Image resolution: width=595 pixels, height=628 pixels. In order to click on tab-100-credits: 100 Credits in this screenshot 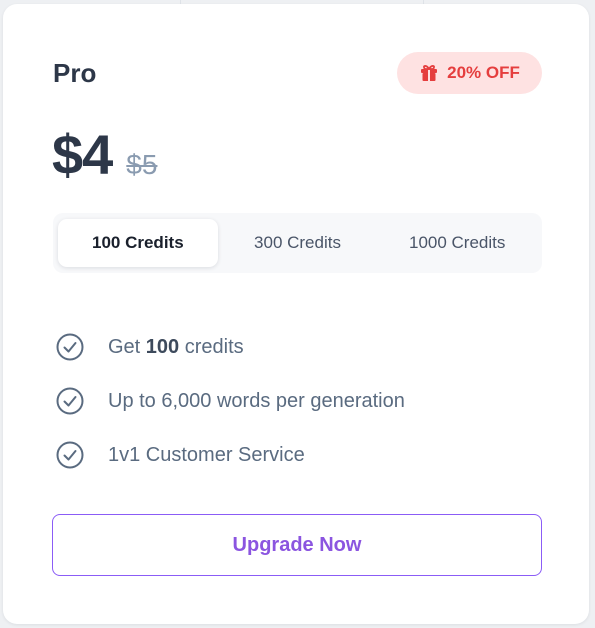, I will do `click(138, 243)`.